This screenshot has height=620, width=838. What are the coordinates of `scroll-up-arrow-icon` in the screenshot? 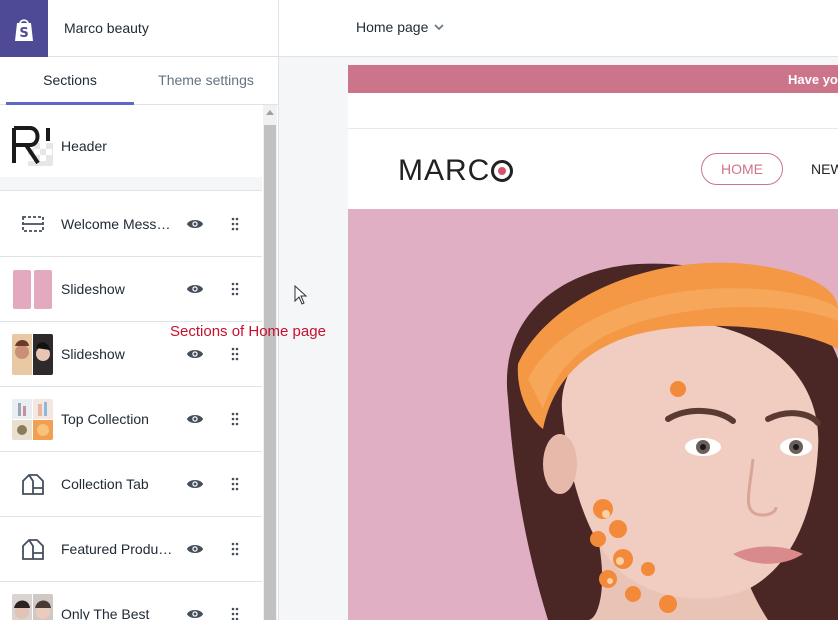 It's located at (270, 112).